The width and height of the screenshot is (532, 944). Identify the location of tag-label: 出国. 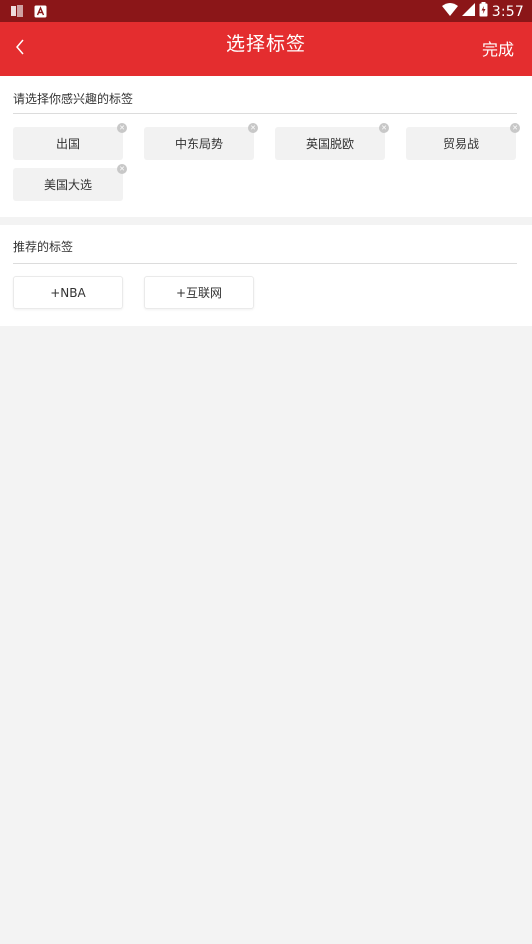
(67, 144).